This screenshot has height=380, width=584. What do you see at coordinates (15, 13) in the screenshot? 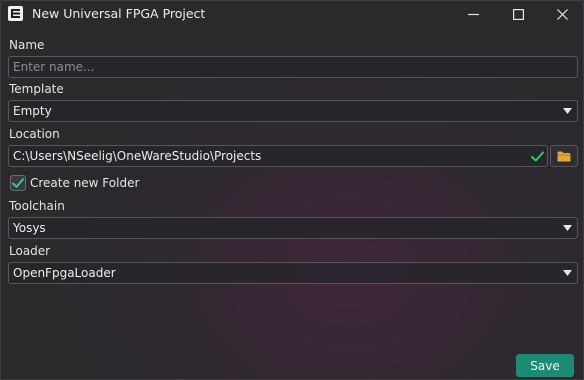
I see `app-logo-icon` at bounding box center [15, 13].